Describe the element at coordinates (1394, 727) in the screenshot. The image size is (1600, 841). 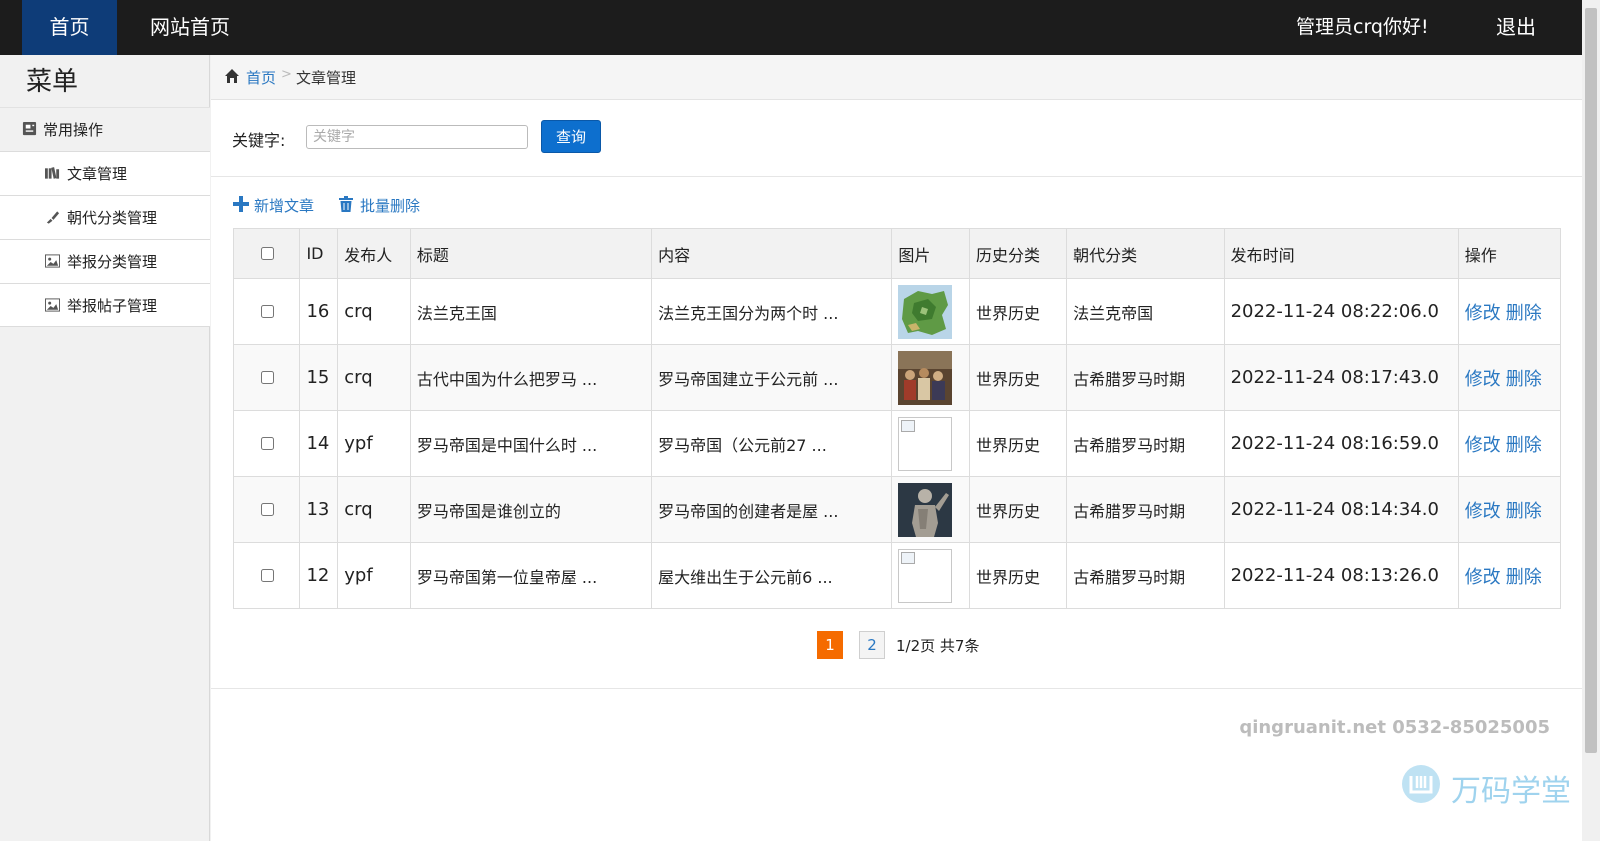
I see `footer-contact: qingruanit.net 0532-85025005` at that location.